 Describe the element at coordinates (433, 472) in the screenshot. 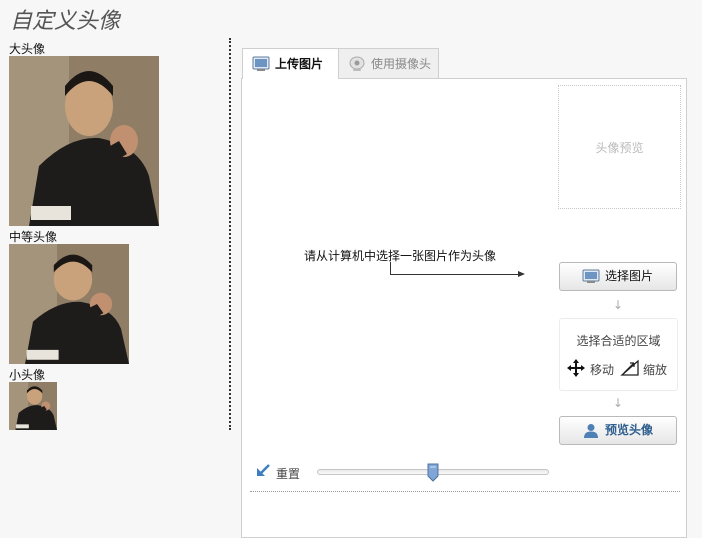

I see `zoom-slider-thumb` at that location.